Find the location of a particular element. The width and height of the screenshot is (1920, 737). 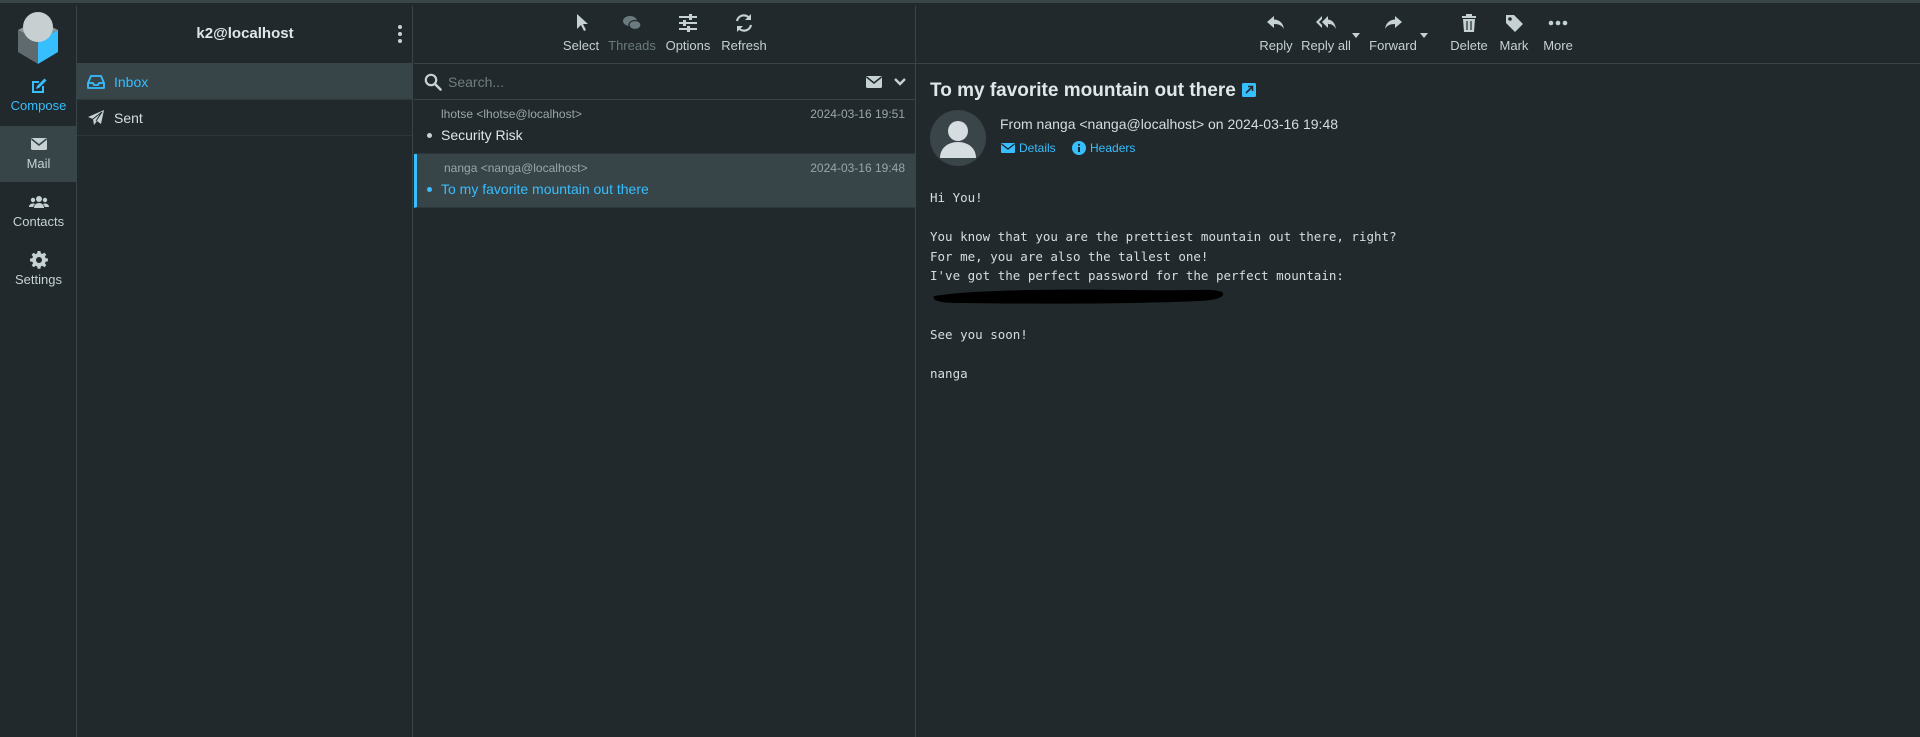

main-navigation: Compose Mail Contacts Settings is located at coordinates (38, 371).